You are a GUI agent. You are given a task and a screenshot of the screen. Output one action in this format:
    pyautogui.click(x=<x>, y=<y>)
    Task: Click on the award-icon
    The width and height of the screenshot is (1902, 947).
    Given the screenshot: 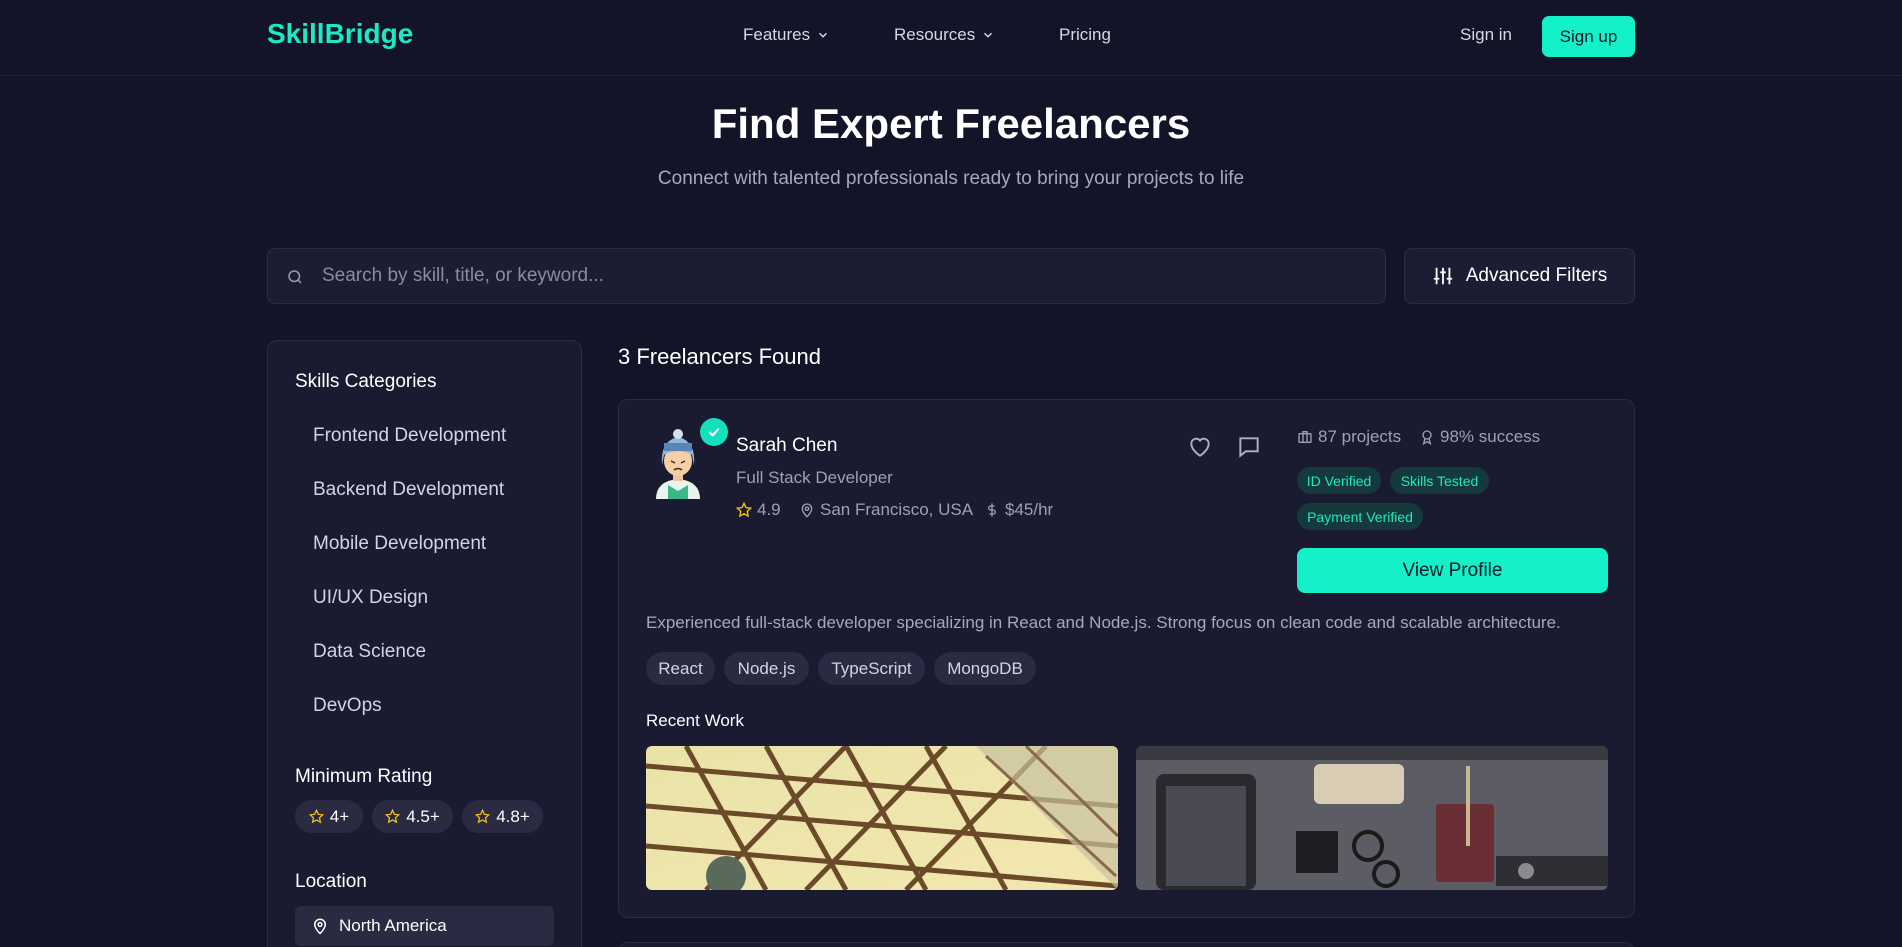 What is the action you would take?
    pyautogui.click(x=1427, y=437)
    